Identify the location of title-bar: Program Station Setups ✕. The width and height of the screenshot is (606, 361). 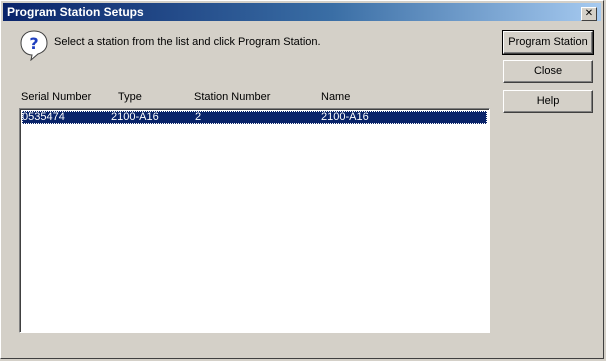
(302, 12).